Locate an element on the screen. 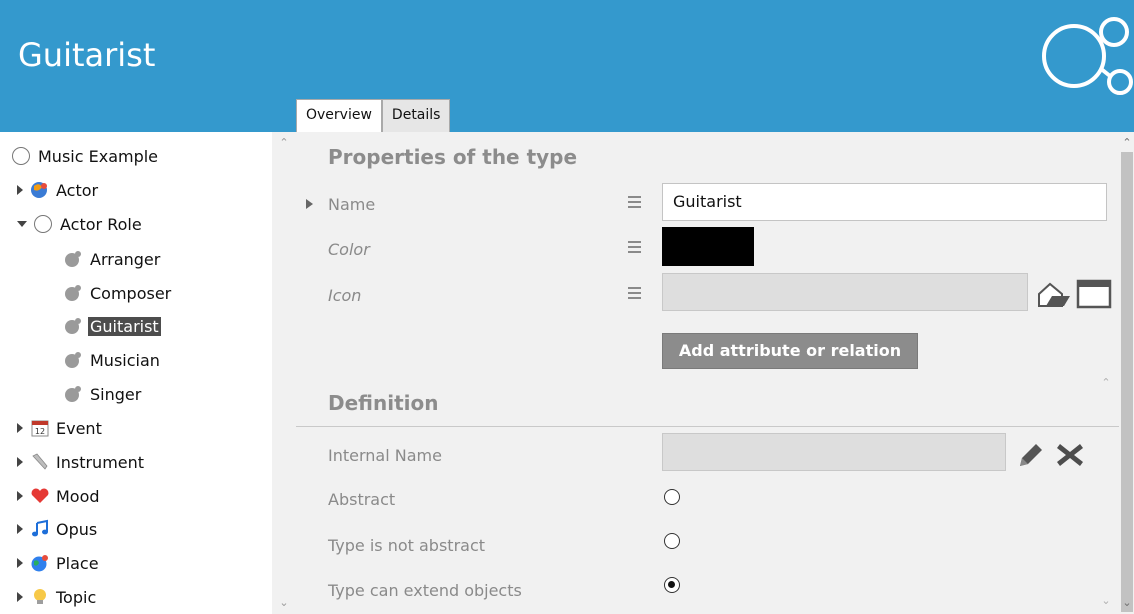 The height and width of the screenshot is (614, 1134). option-label-abstract: Abstract is located at coordinates (362, 499).